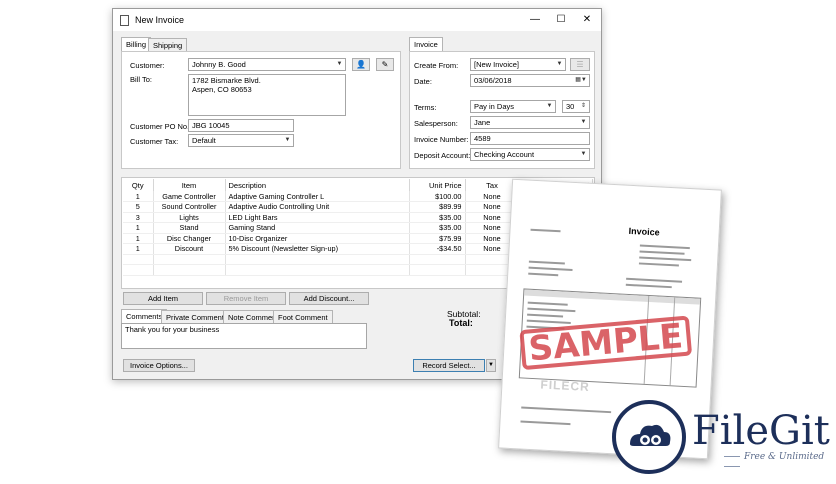  Describe the element at coordinates (561, 20) in the screenshot. I see `maximize-icon: ☐` at that location.